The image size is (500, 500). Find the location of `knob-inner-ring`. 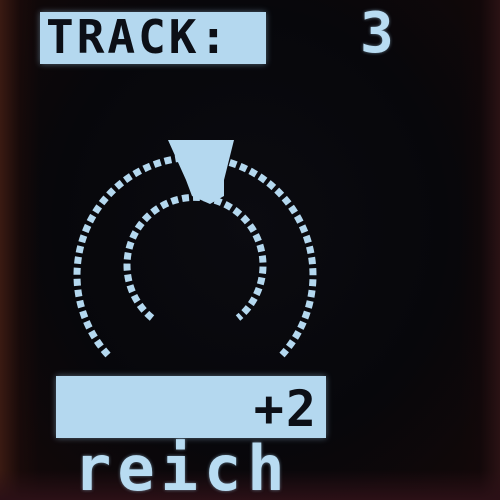

knob-inner-ring is located at coordinates (195, 257).